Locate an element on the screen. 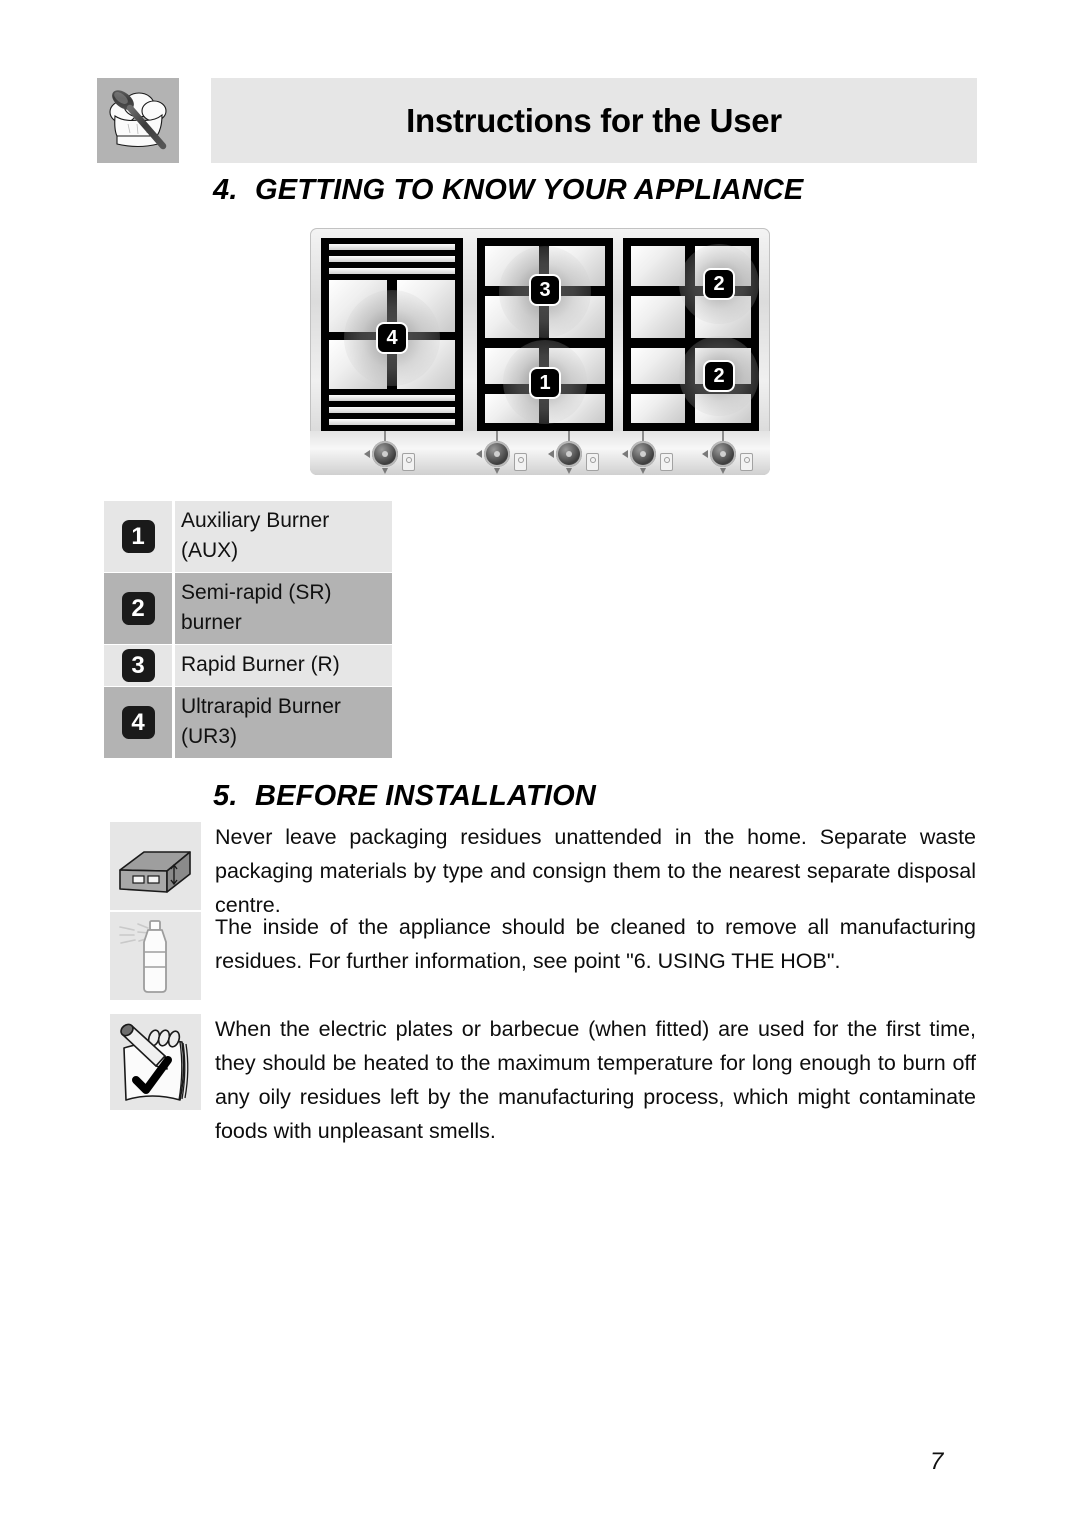  table-row: 3 Rapid Burner (R) is located at coordinates (248, 665).